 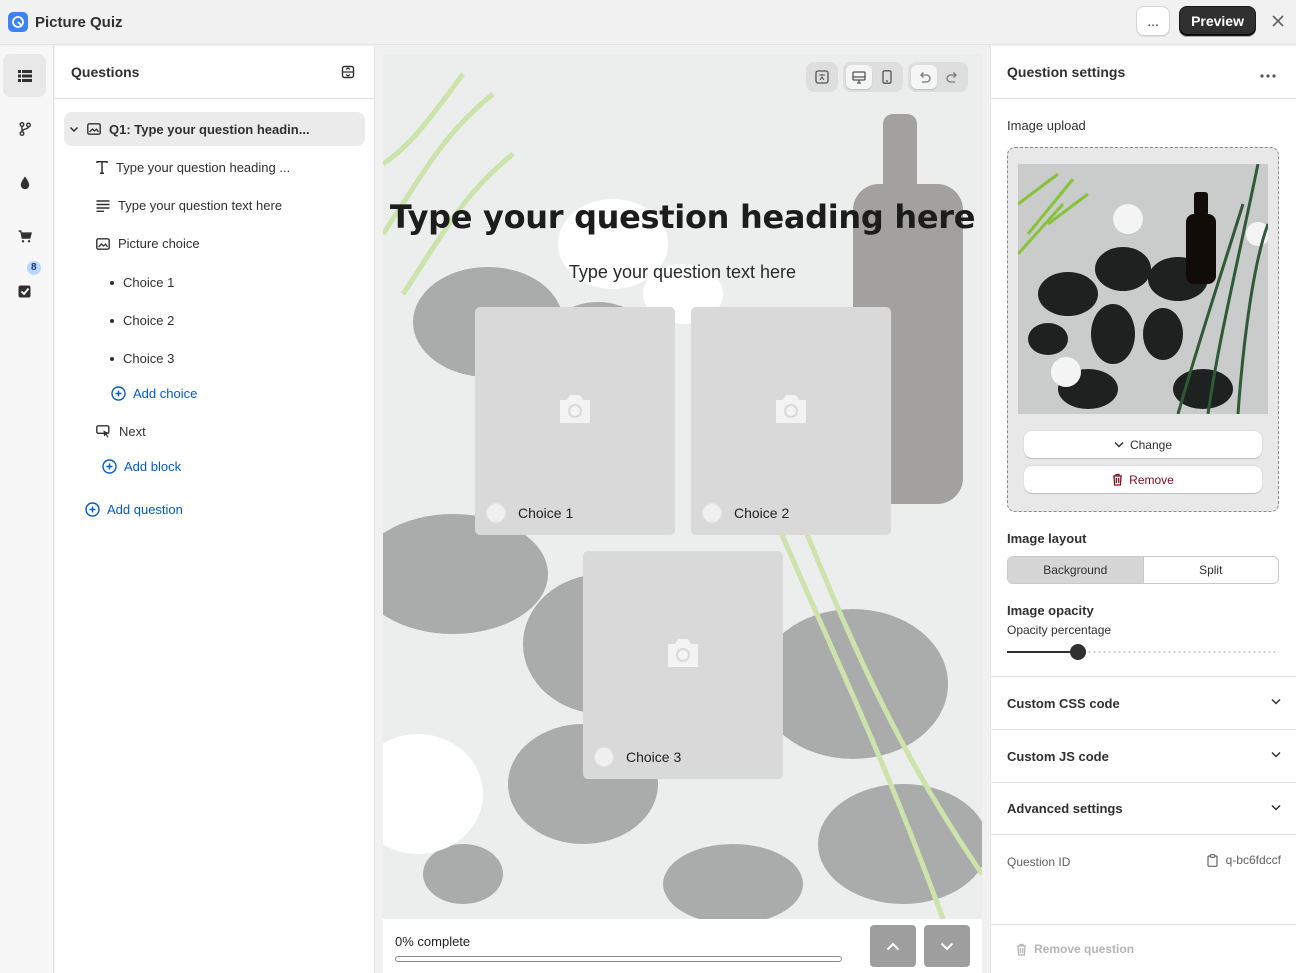 What do you see at coordinates (682, 272) in the screenshot?
I see `question-text: Type your question text here` at bounding box center [682, 272].